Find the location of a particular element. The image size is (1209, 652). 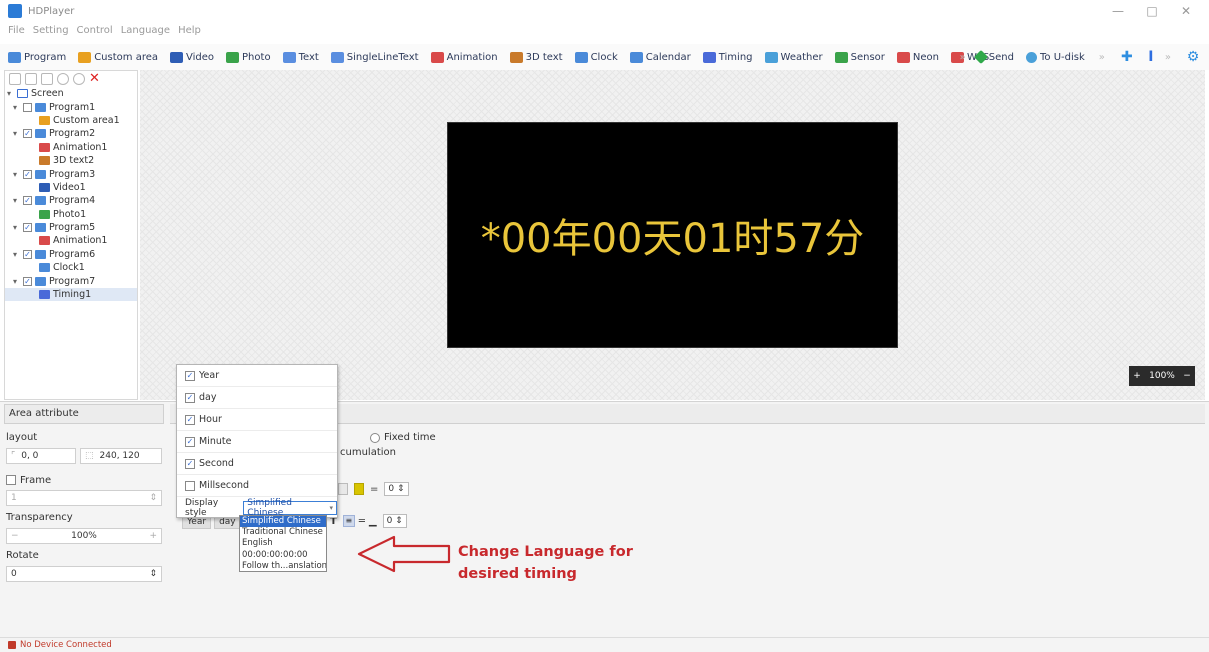

text-cursor-icon: I is located at coordinates (1151, 57).